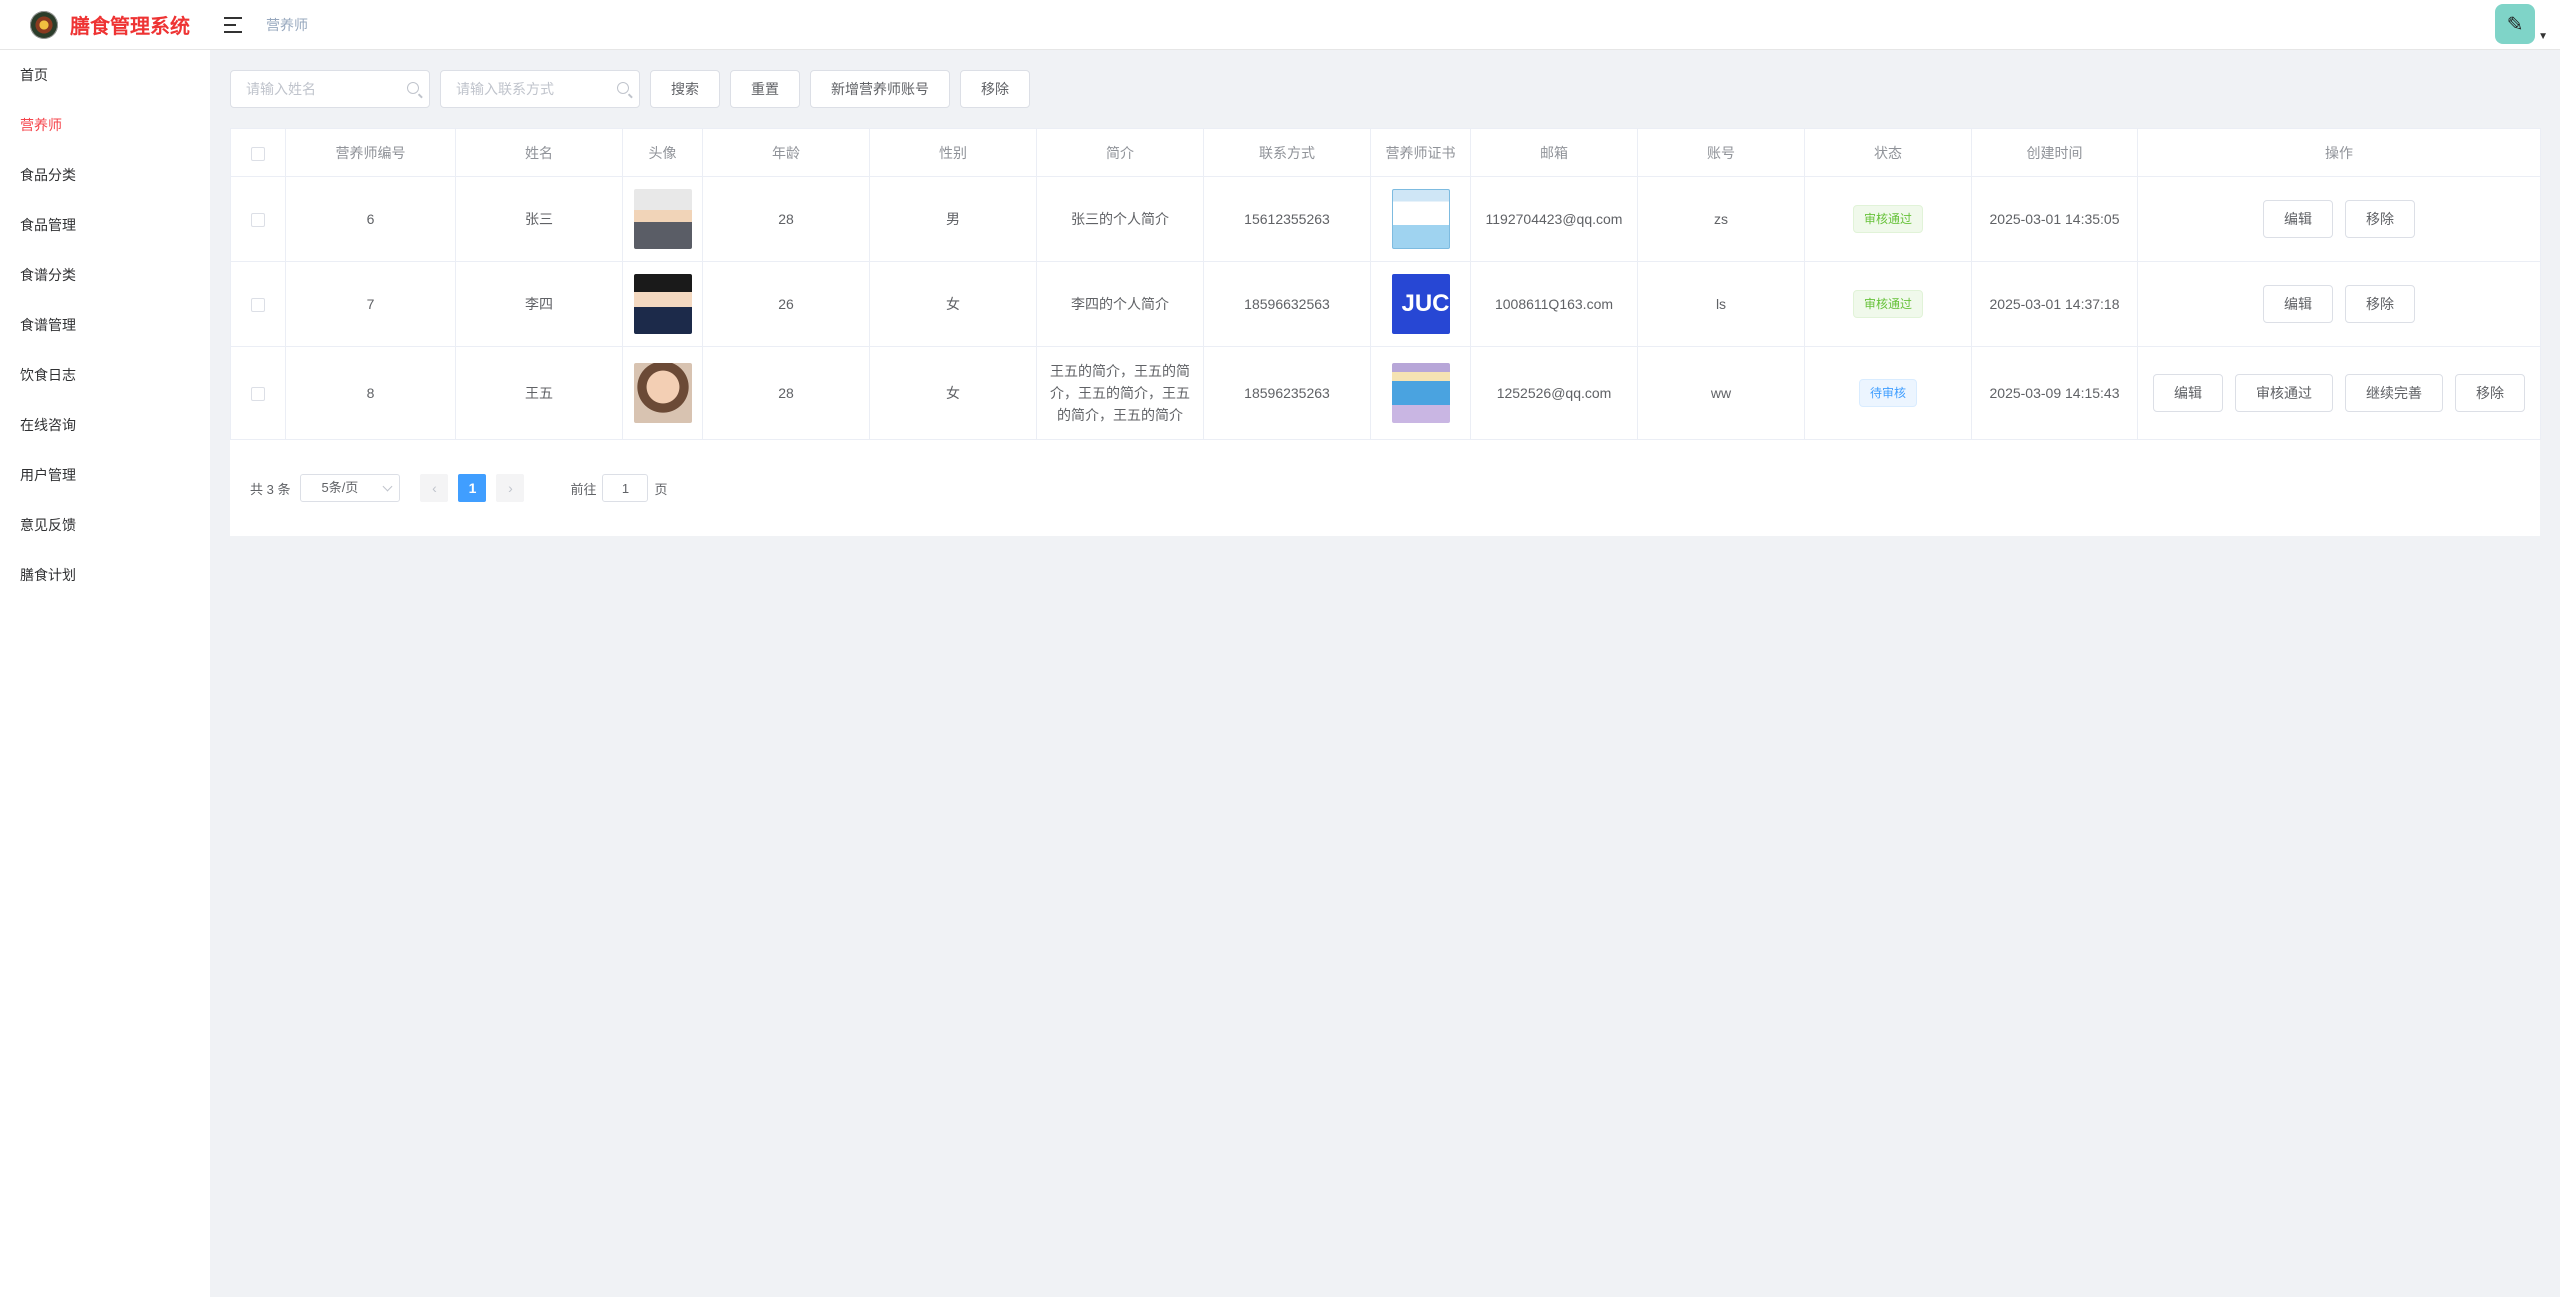 The image size is (2560, 1297). Describe the element at coordinates (953, 219) in the screenshot. I see `cell-gender: 男` at that location.